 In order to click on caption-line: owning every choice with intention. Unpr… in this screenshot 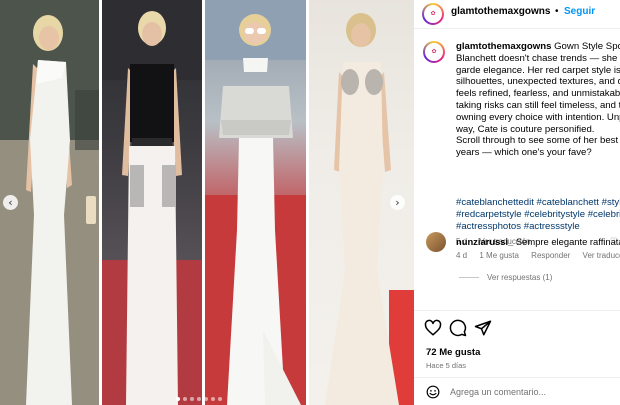, I will do `click(538, 117)`.